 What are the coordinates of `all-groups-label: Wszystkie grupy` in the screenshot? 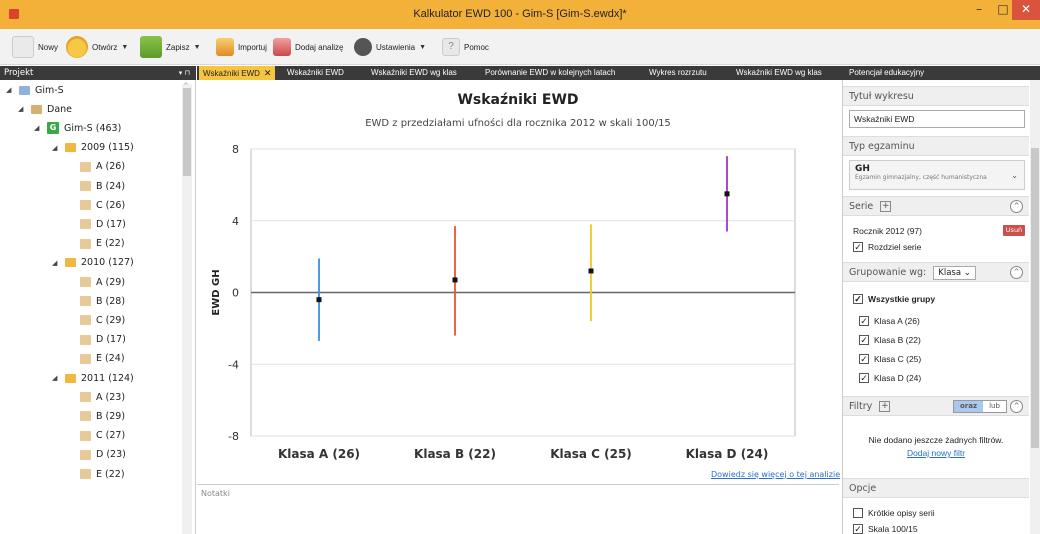 It's located at (902, 299).